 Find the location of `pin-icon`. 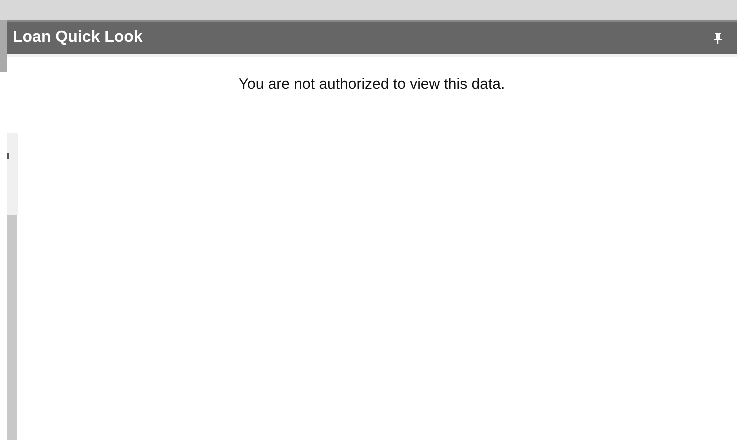

pin-icon is located at coordinates (718, 38).